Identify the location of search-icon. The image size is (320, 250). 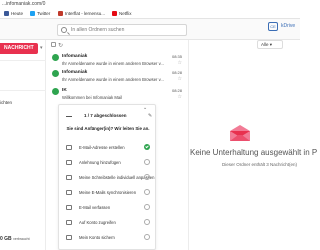
(64, 30).